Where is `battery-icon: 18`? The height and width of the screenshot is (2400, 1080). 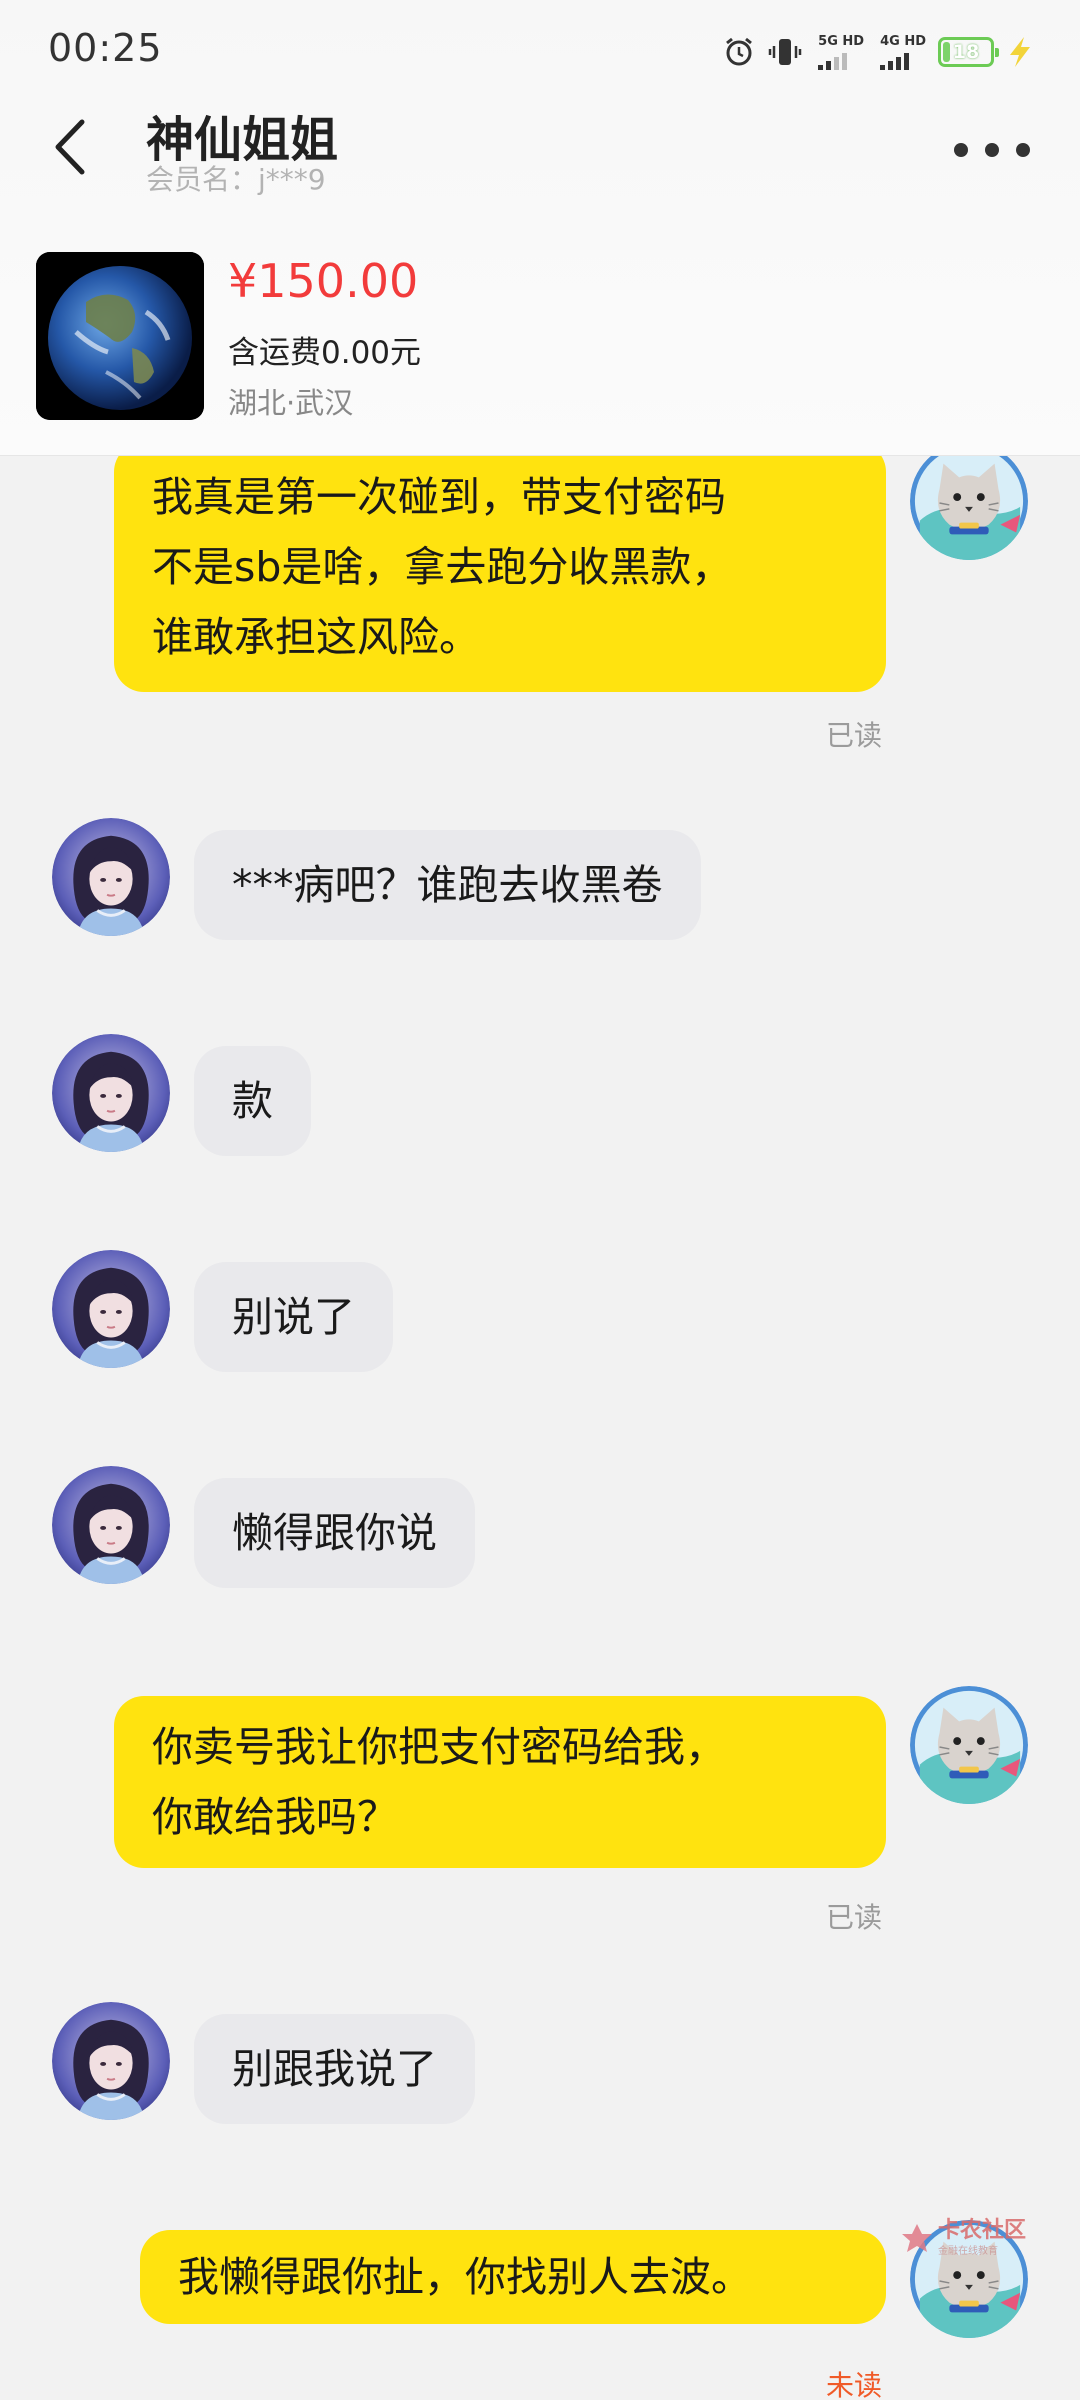 battery-icon: 18 is located at coordinates (968, 52).